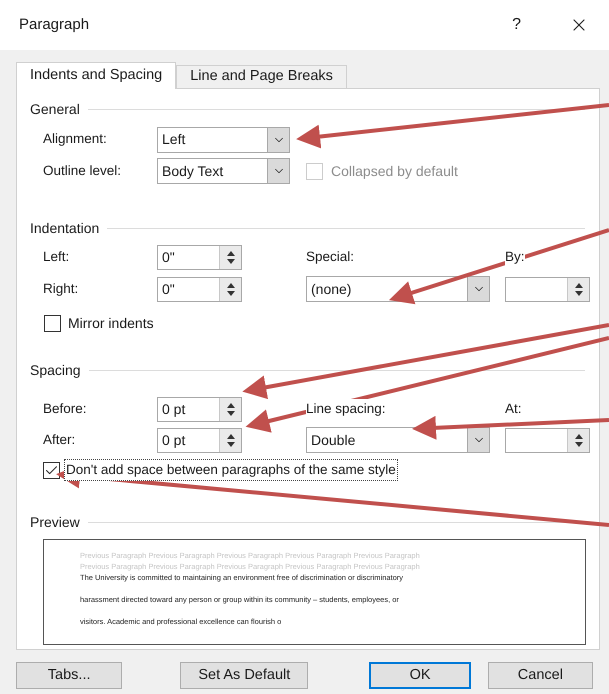  Describe the element at coordinates (55, 109) in the screenshot. I see `section-heading: General` at that location.